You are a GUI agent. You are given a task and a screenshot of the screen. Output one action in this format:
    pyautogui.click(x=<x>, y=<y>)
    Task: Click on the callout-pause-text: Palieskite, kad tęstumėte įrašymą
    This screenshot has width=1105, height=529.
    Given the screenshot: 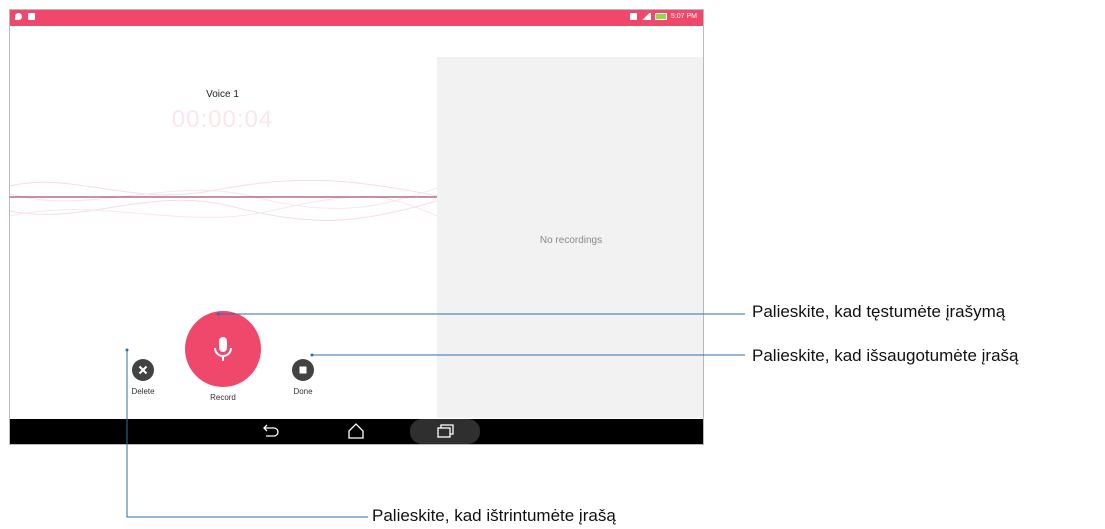 What is the action you would take?
    pyautogui.click(x=879, y=311)
    